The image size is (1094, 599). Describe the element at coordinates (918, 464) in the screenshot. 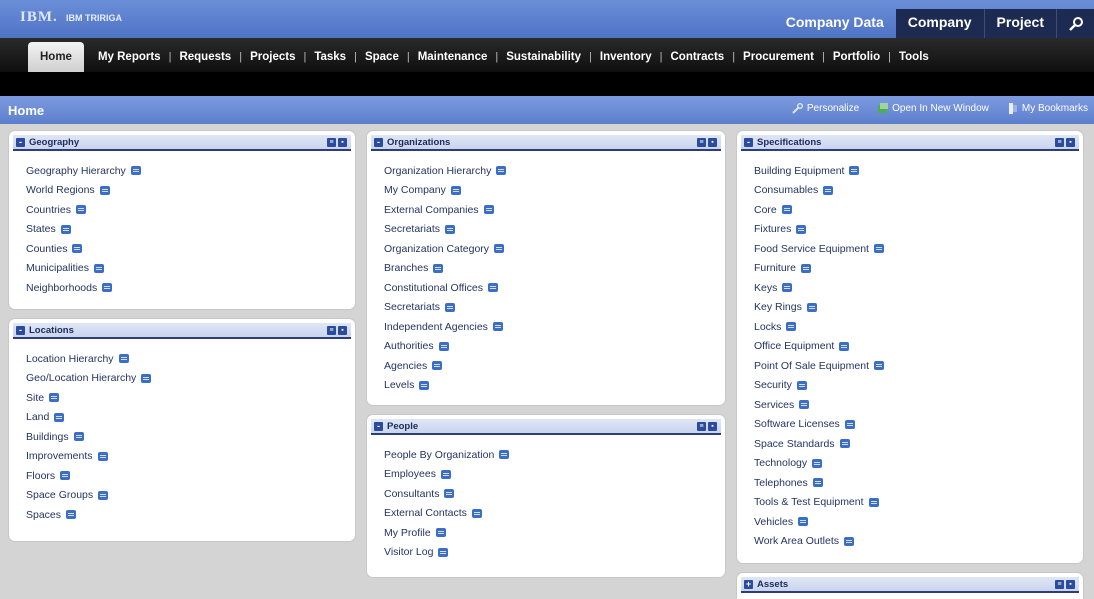

I see `list-item: Technology` at that location.